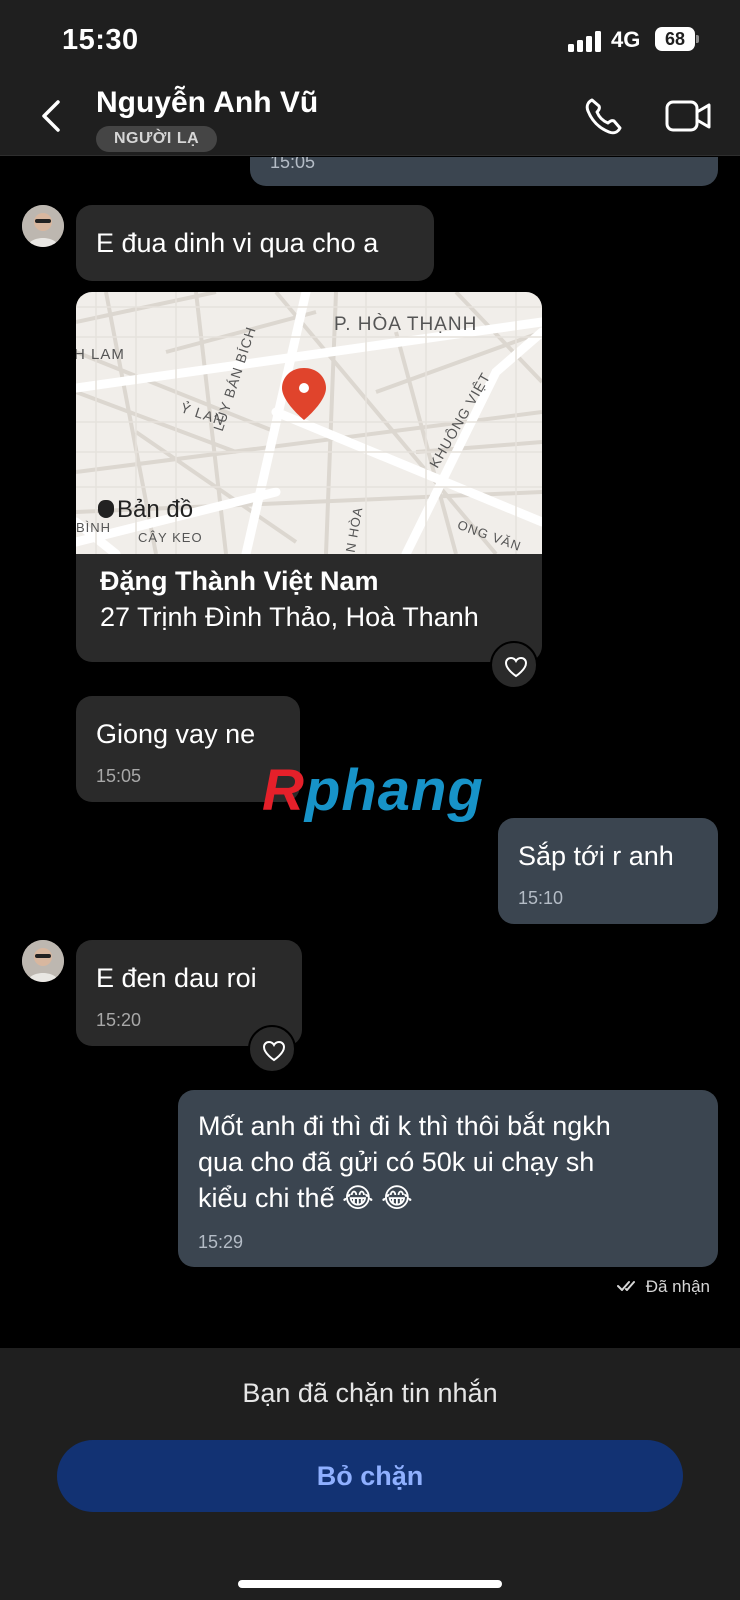 The image size is (740, 1600). I want to click on unblock-button: Bỏ chặn, so click(370, 1476).